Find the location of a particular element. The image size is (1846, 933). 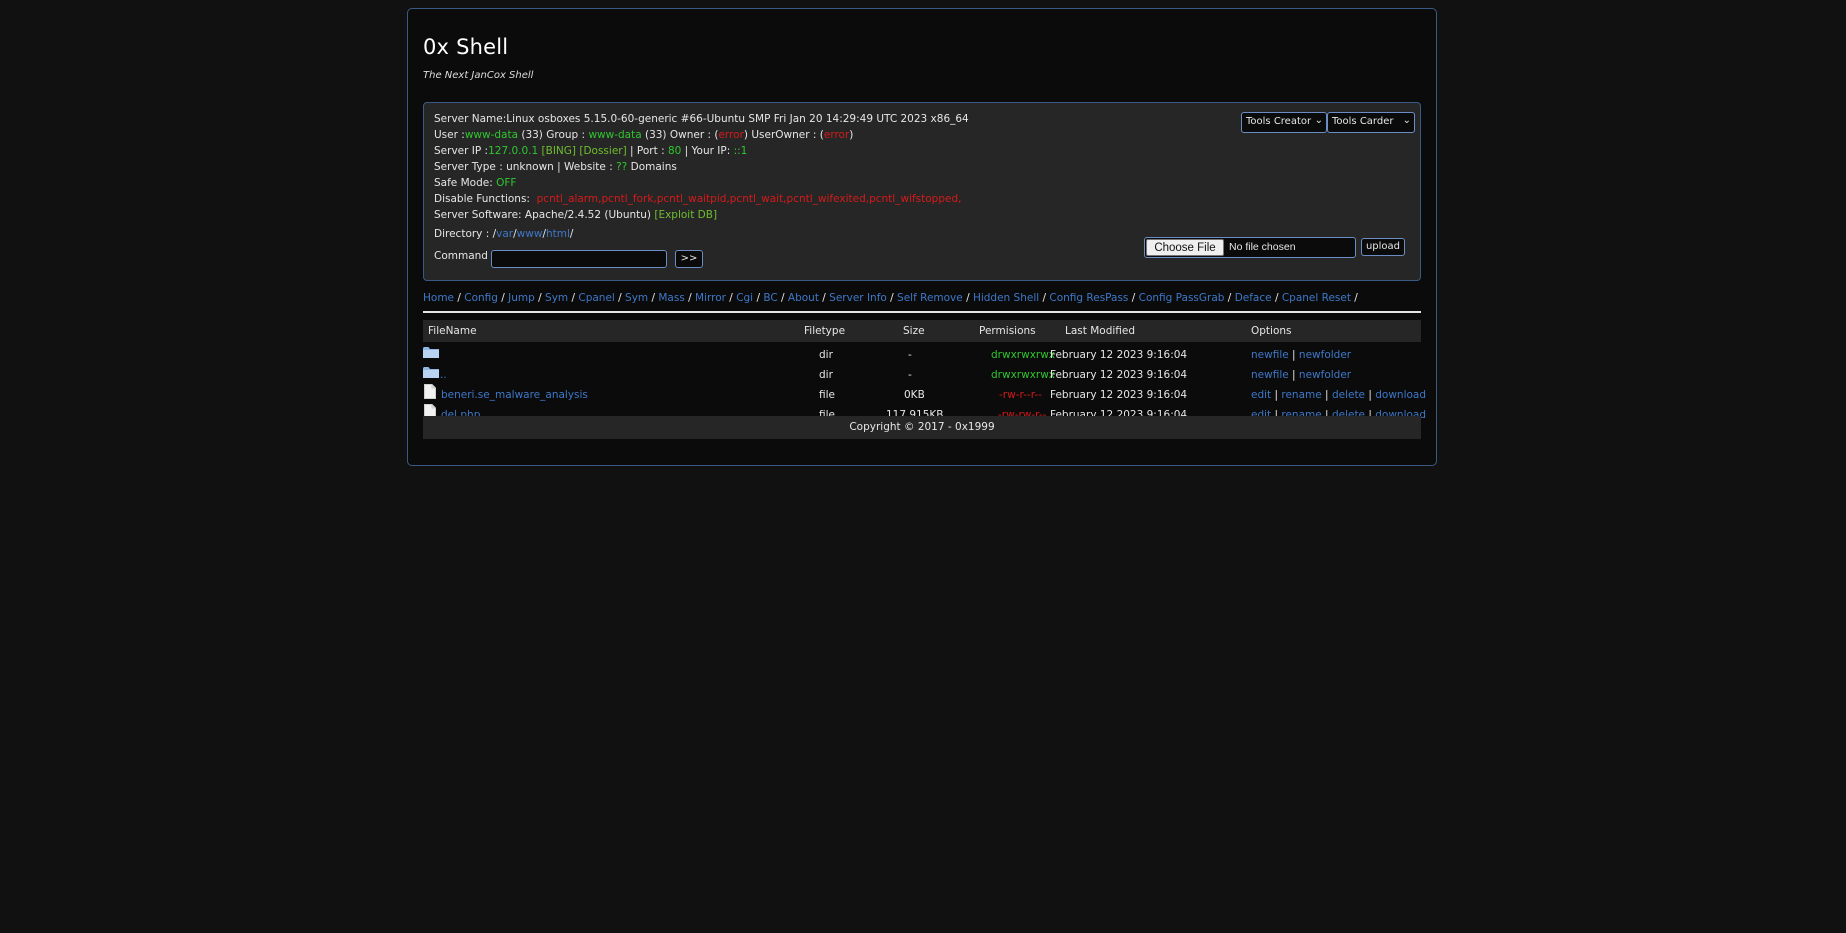

header-size: Size is located at coordinates (914, 331).